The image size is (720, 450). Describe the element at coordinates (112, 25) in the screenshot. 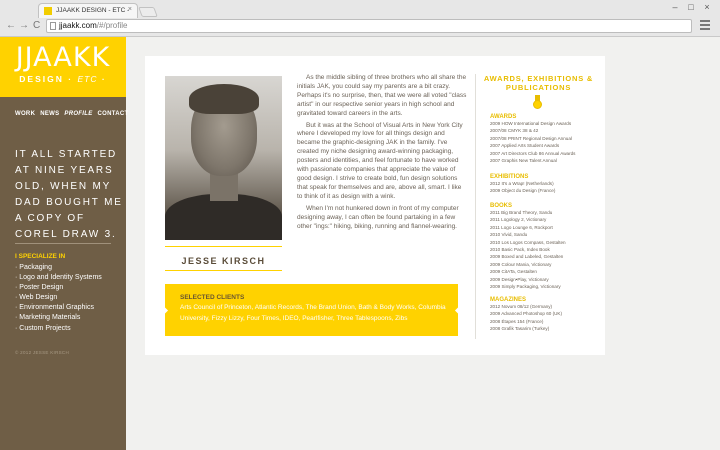

I see `url-path: /#/profile` at that location.